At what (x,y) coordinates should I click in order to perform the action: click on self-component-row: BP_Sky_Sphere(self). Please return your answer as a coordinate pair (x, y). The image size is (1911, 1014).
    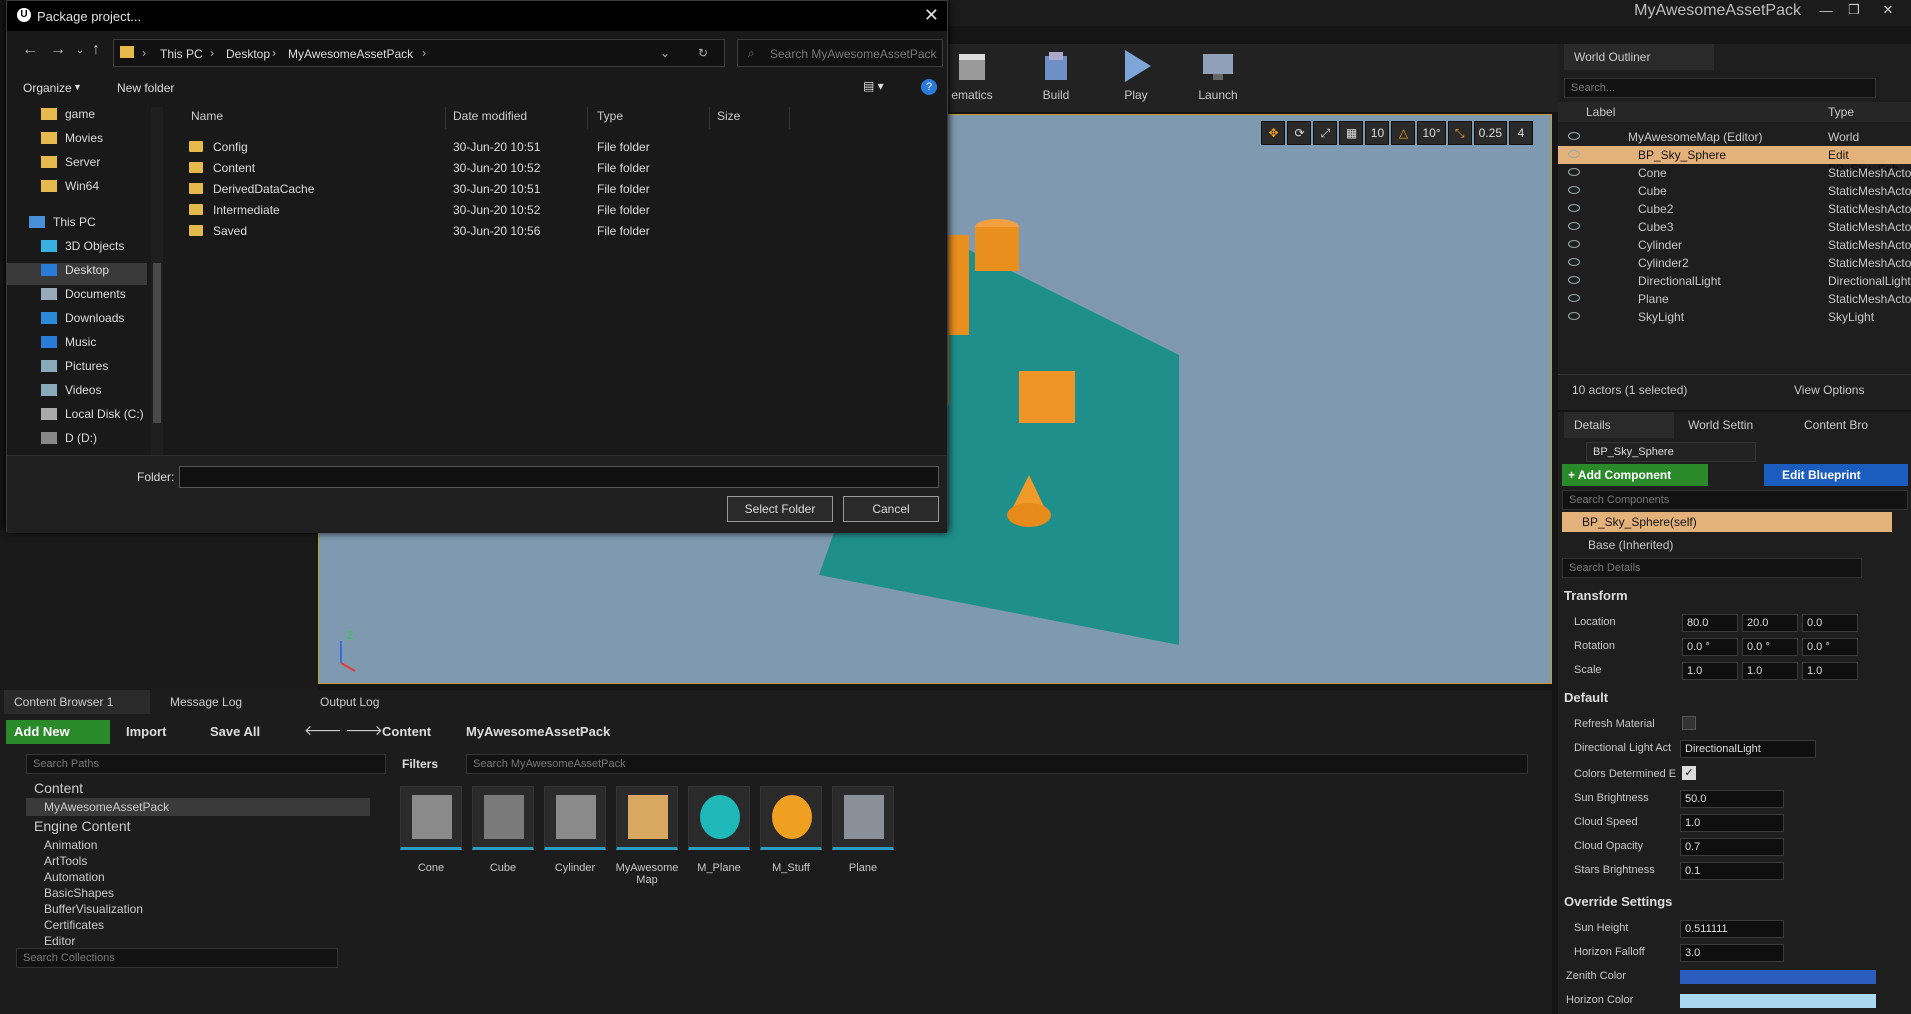
    Looking at the image, I should click on (1727, 522).